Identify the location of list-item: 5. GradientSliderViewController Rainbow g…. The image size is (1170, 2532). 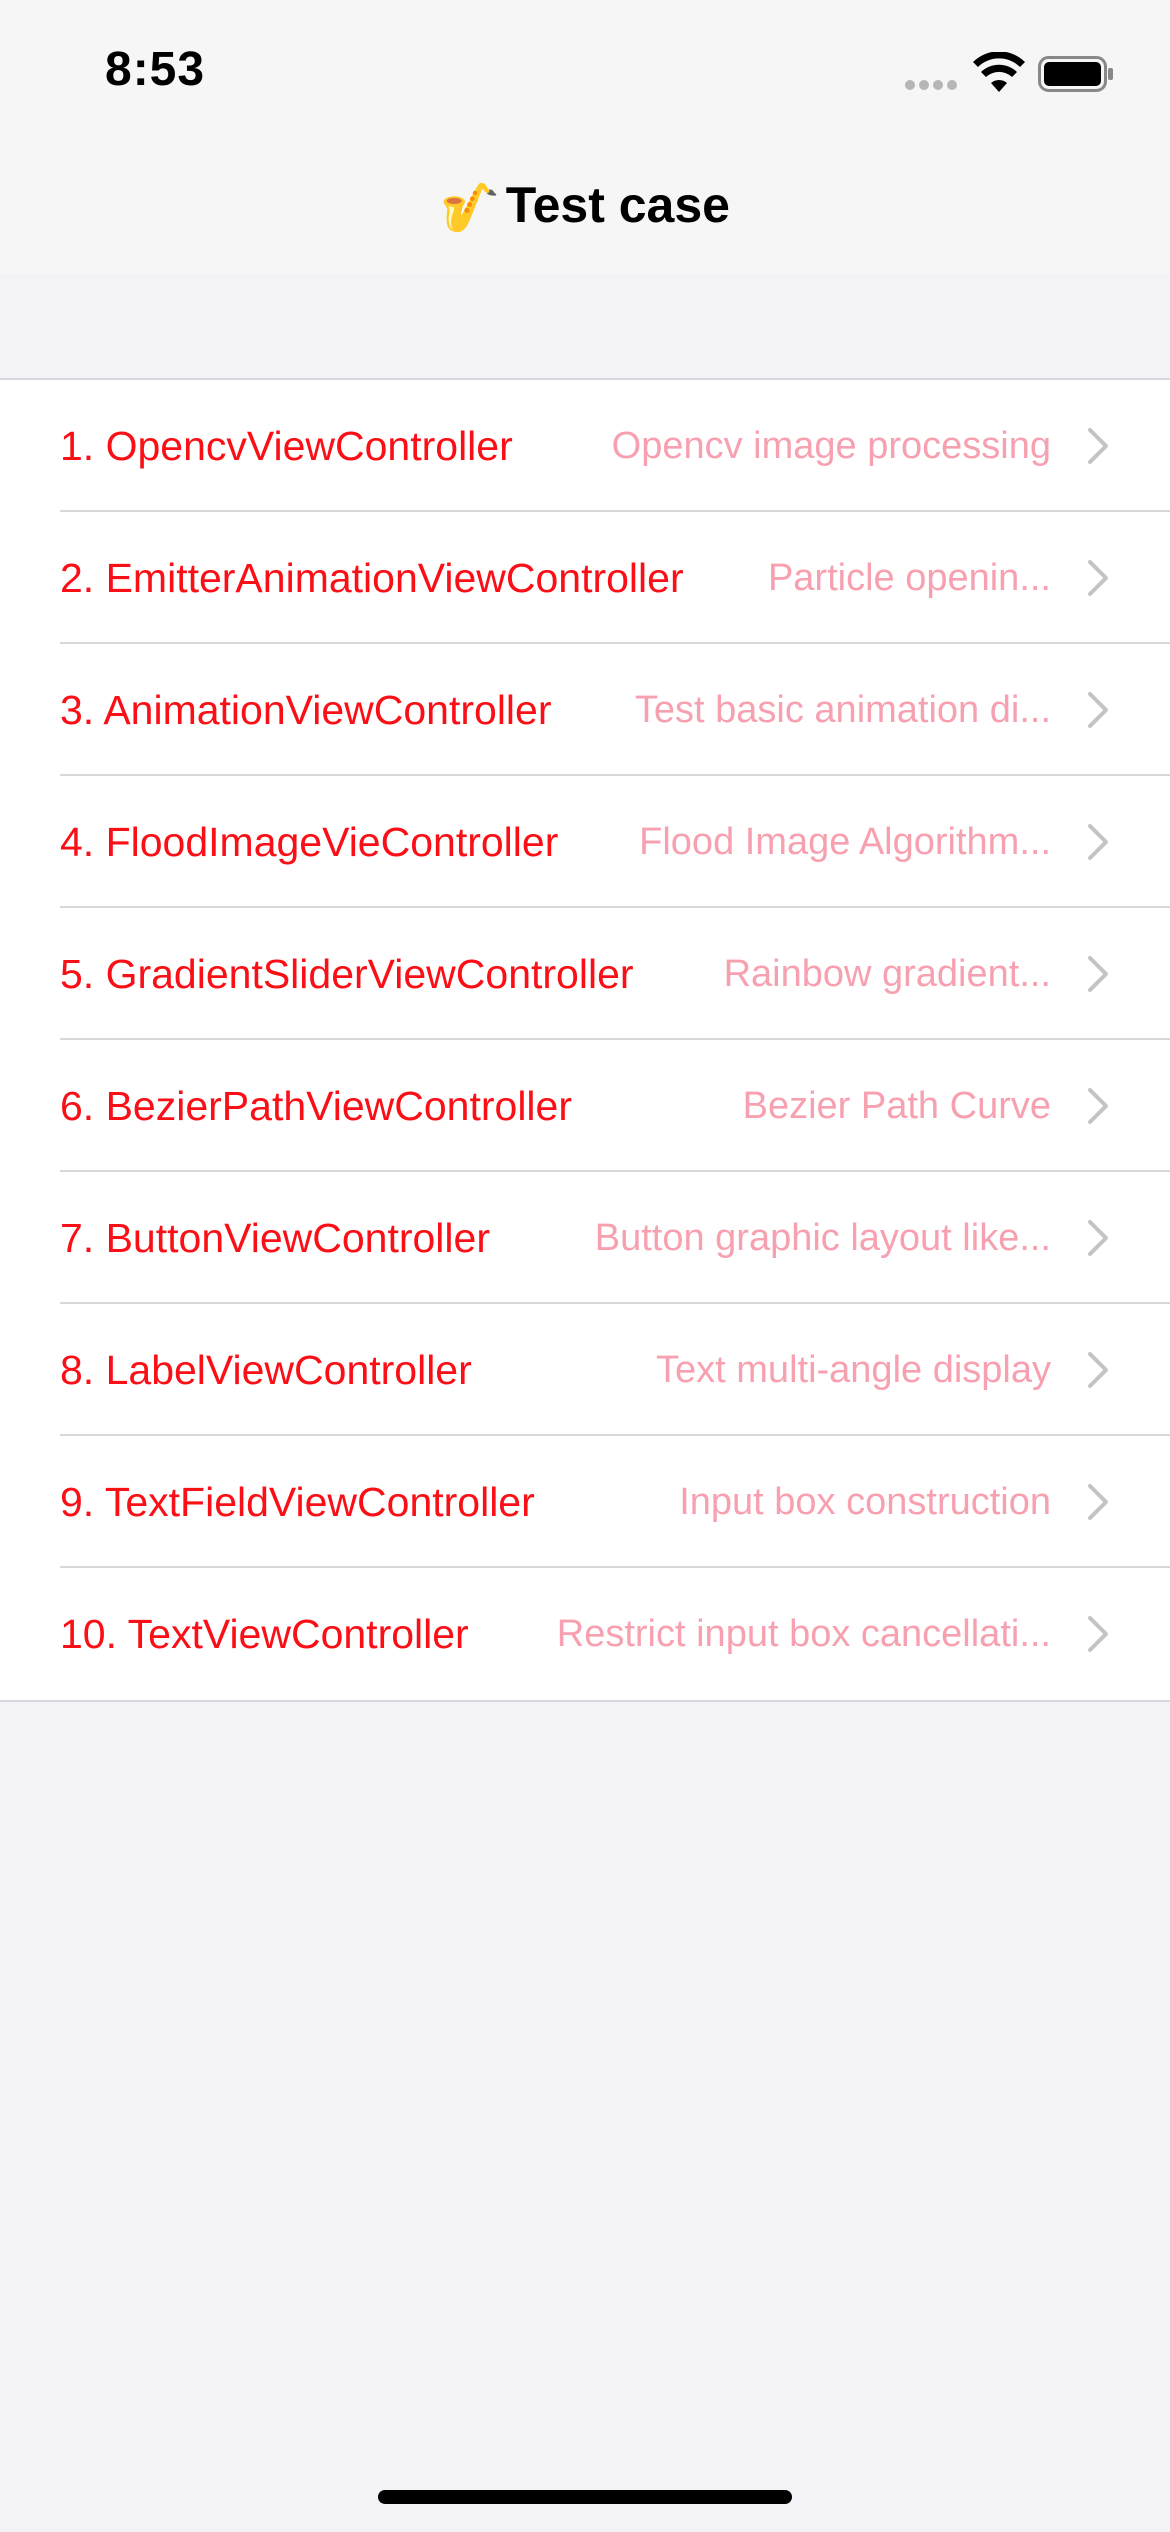
(585, 974).